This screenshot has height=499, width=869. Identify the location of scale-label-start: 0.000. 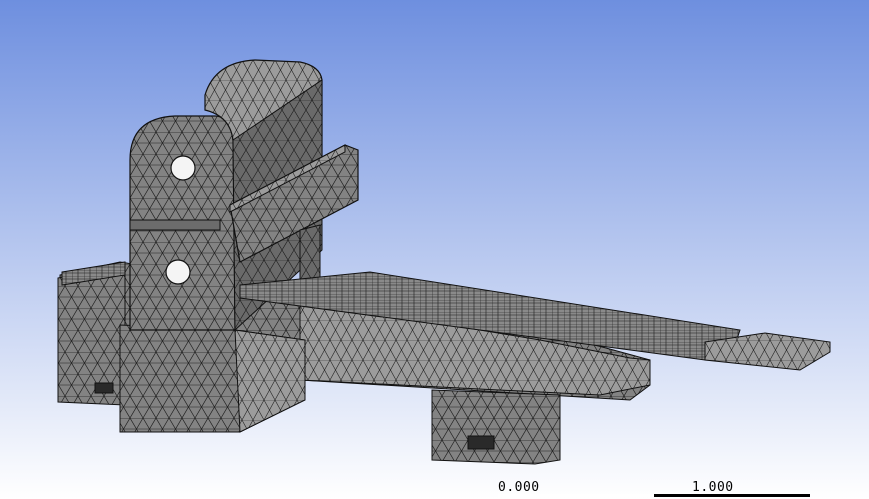
(519, 487).